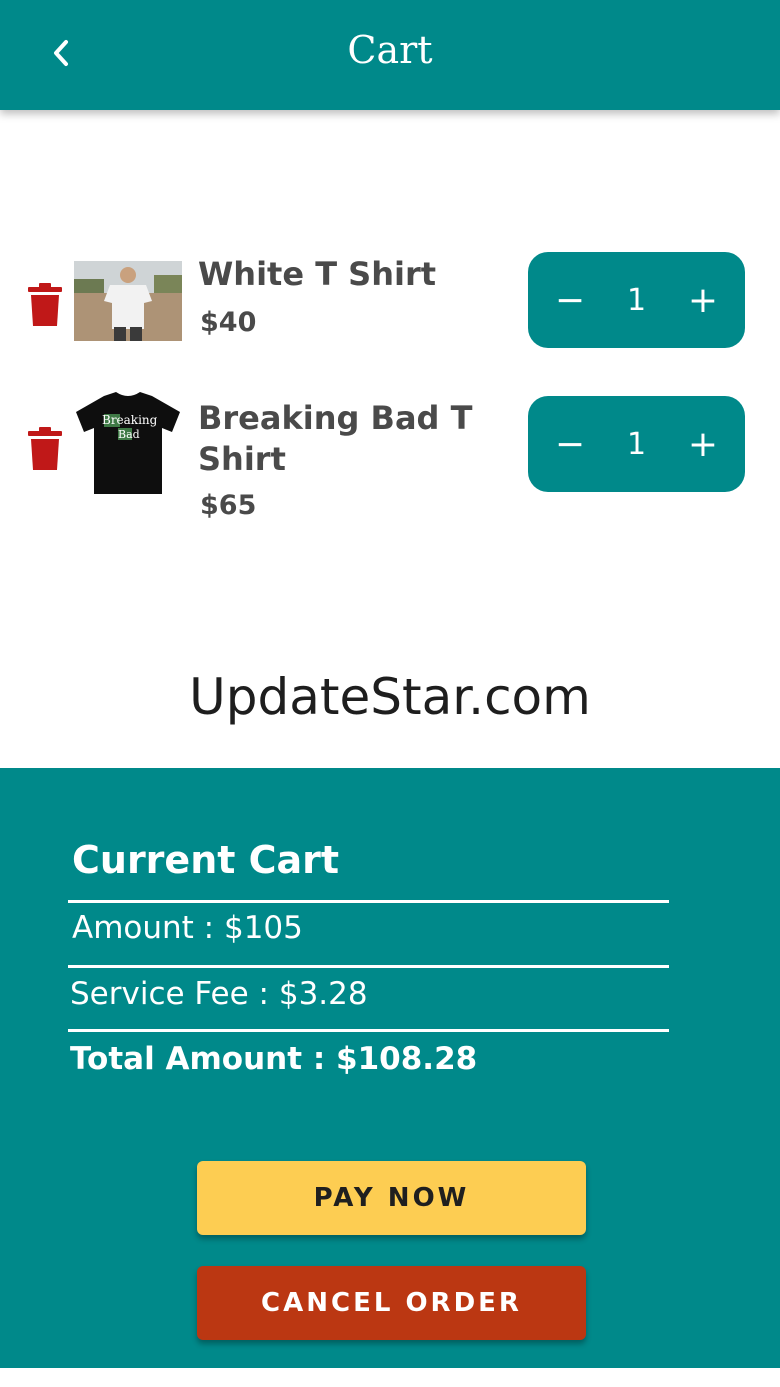 The height and width of the screenshot is (1387, 780). I want to click on item-price: $40, so click(228, 322).